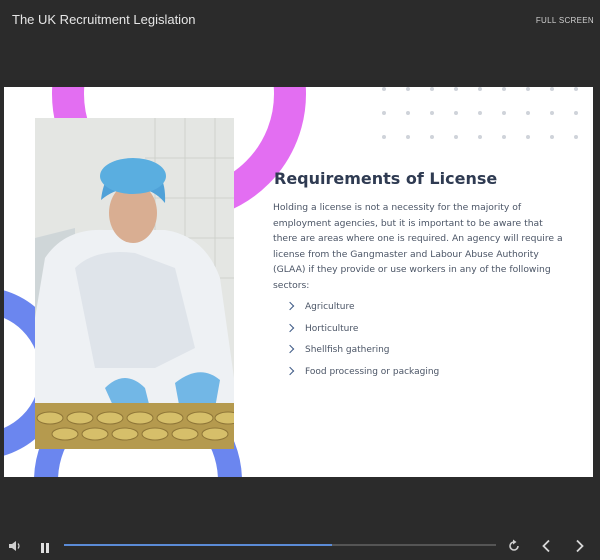  I want to click on progress-fill, so click(198, 545).